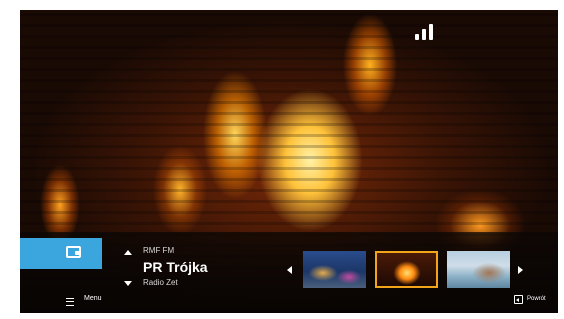 Image resolution: width=564 pixels, height=319 pixels. Describe the element at coordinates (518, 299) in the screenshot. I see `back-icon` at that location.